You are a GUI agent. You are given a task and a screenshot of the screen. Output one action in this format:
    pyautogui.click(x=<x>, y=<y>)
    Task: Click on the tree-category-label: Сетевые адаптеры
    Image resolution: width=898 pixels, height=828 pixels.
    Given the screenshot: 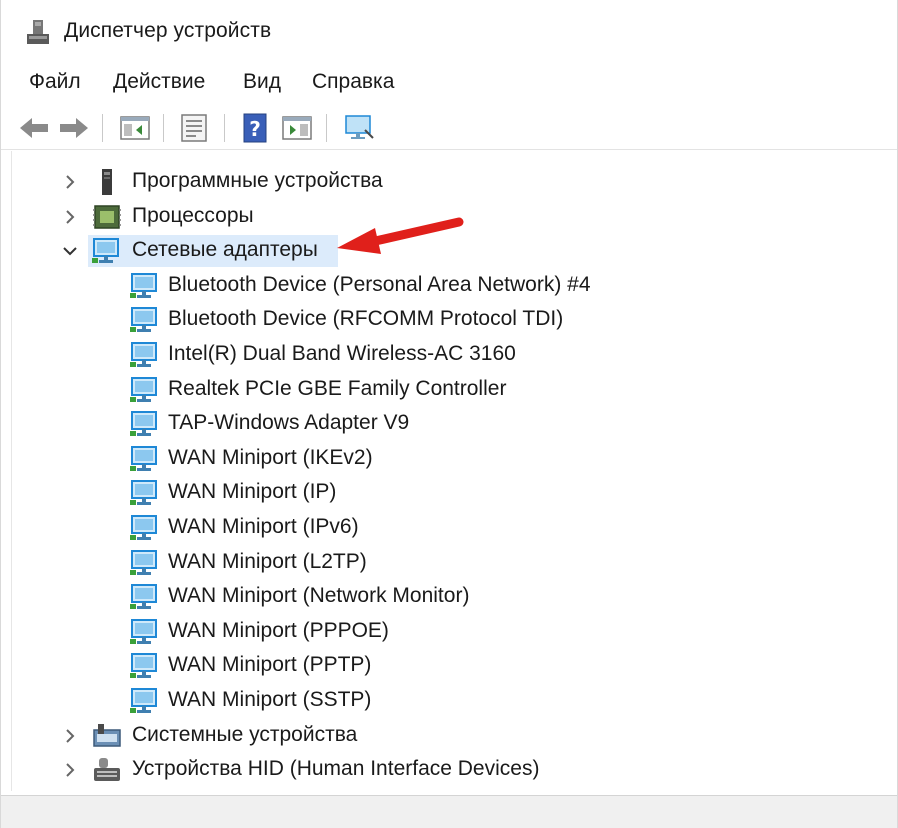 What is the action you would take?
    pyautogui.click(x=225, y=250)
    